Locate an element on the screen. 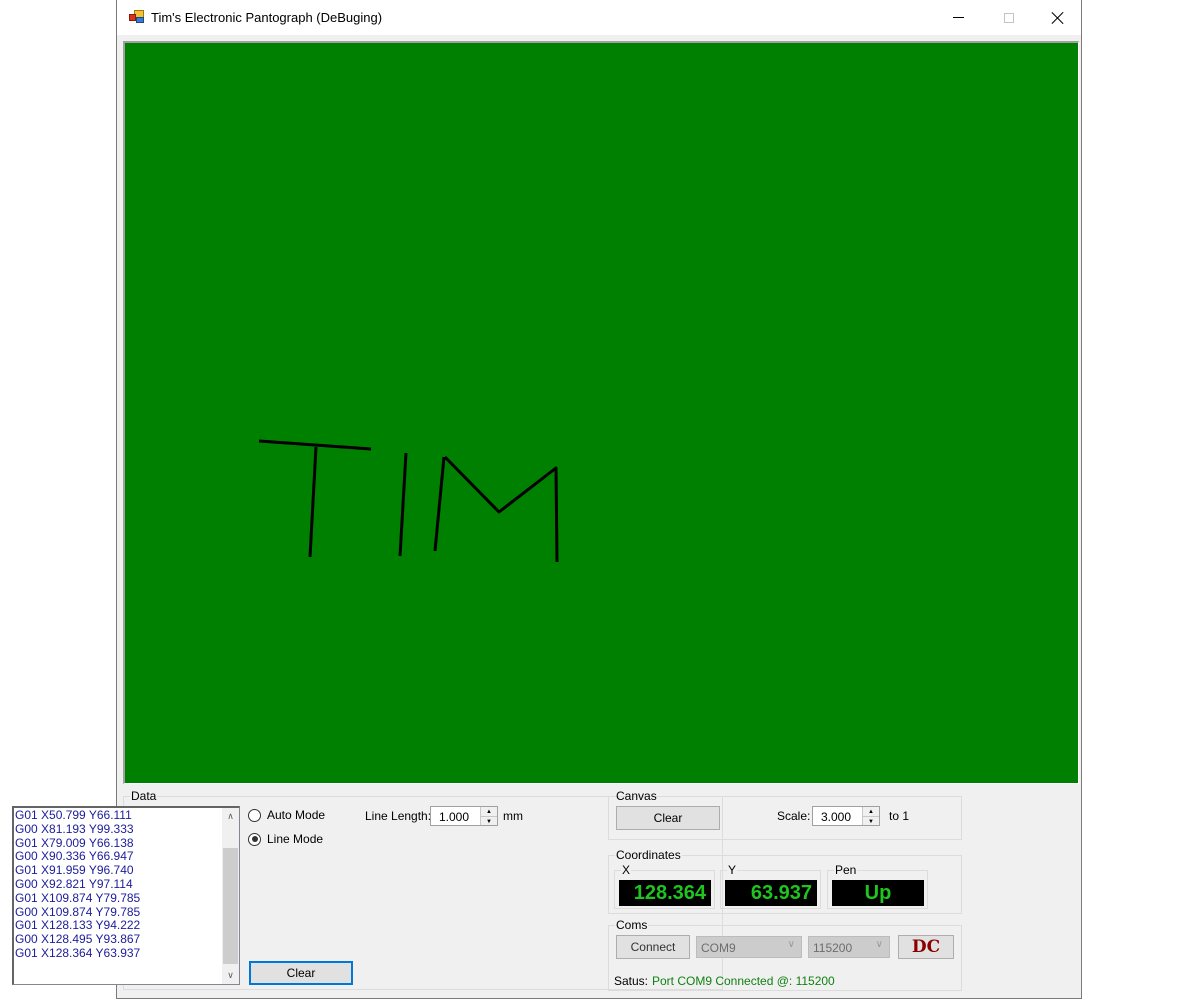  line-length-label: Line Length: is located at coordinates (398, 816).